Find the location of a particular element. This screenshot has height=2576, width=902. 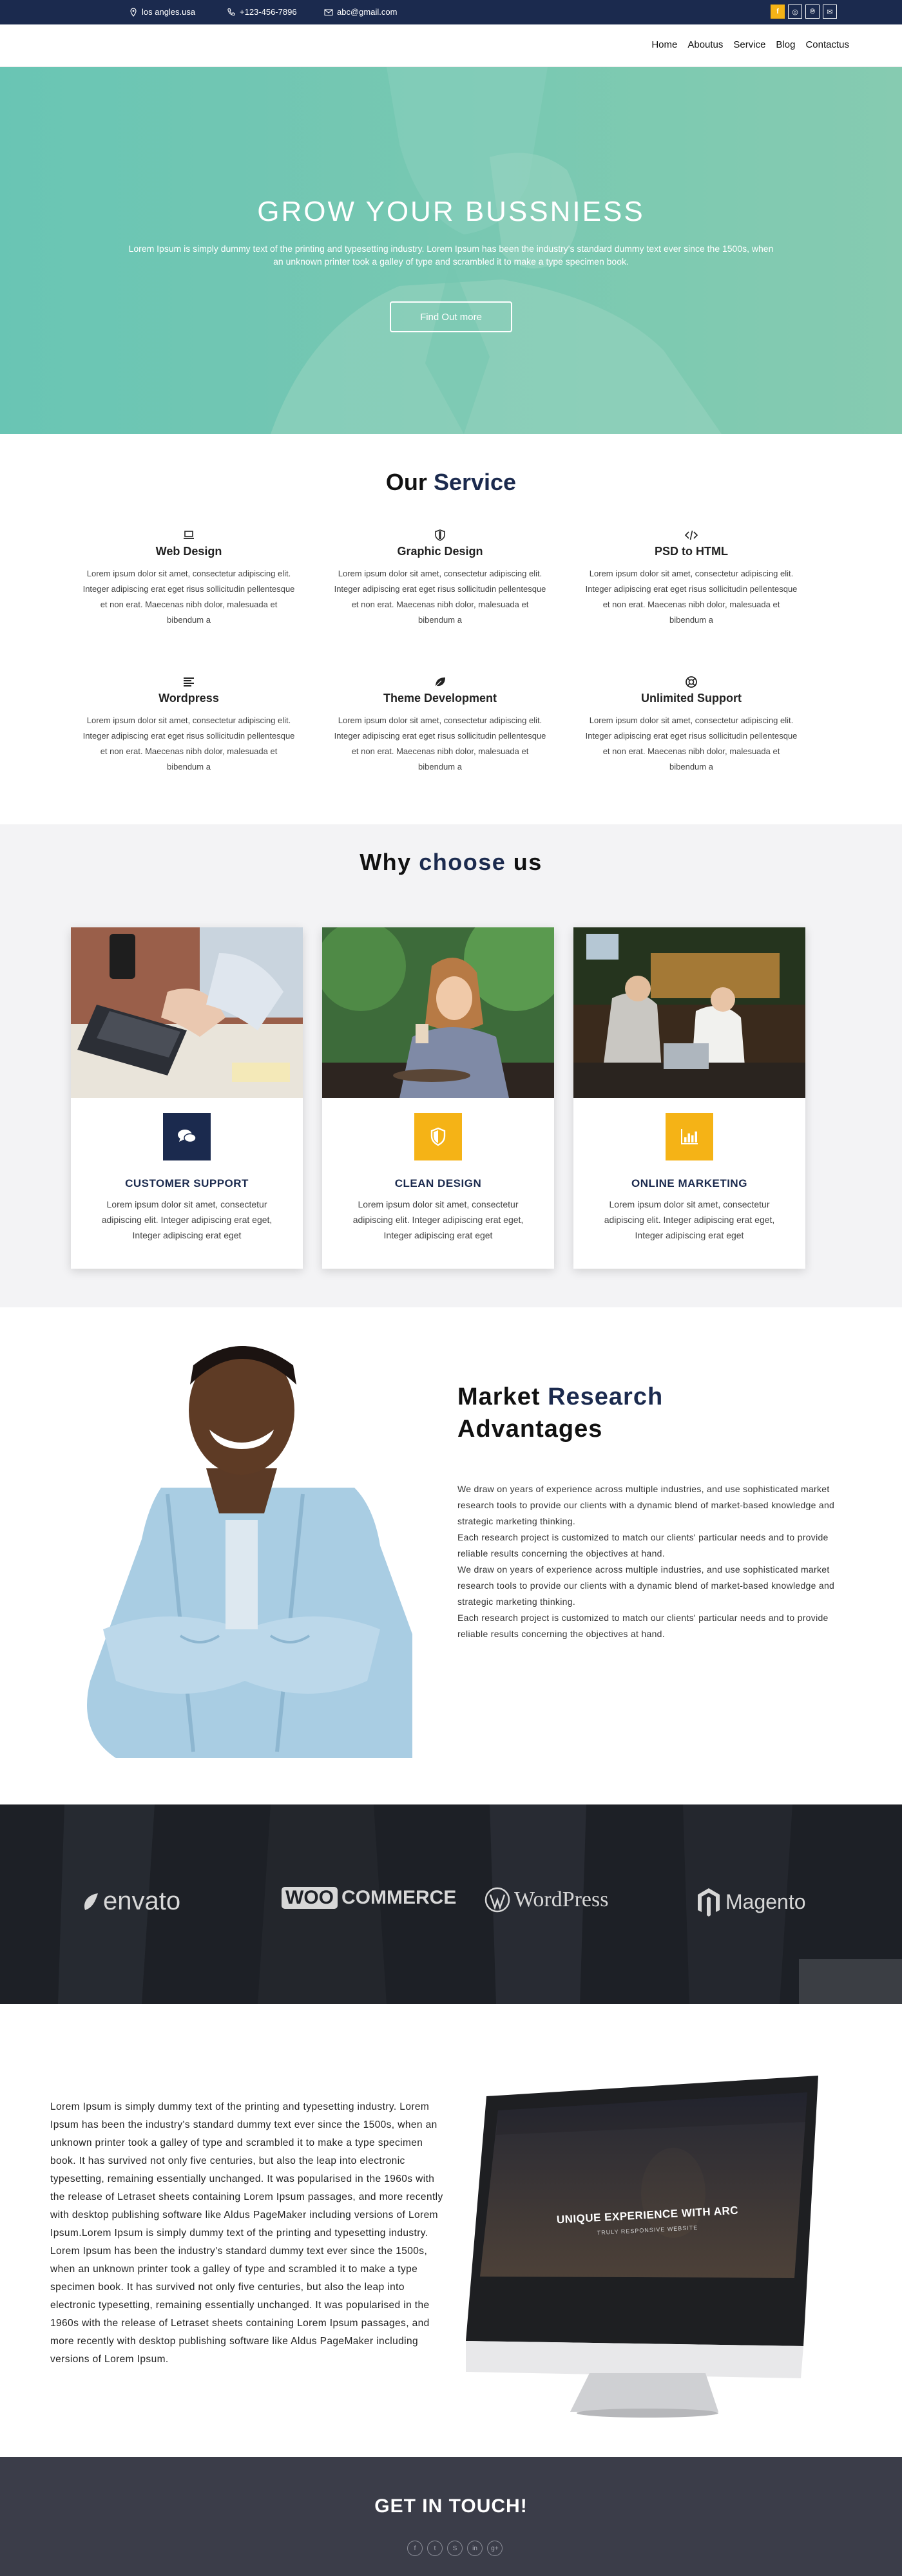

leaf-icon is located at coordinates (440, 682).